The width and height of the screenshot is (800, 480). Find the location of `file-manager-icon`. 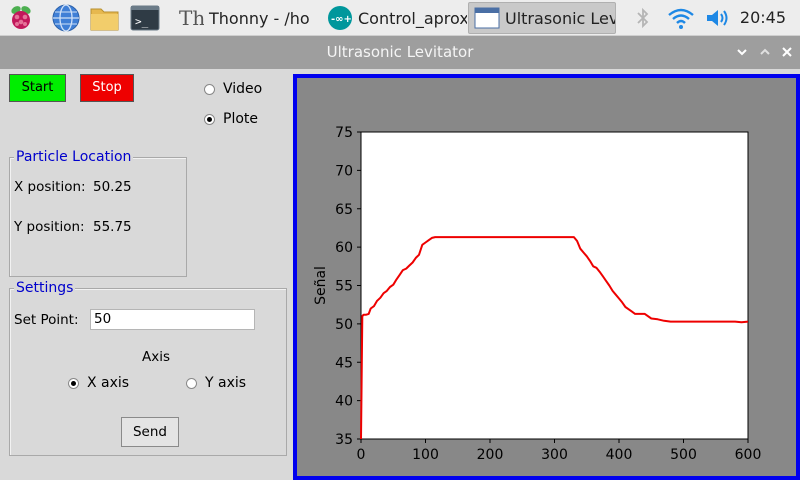

file-manager-icon is located at coordinates (104, 18).